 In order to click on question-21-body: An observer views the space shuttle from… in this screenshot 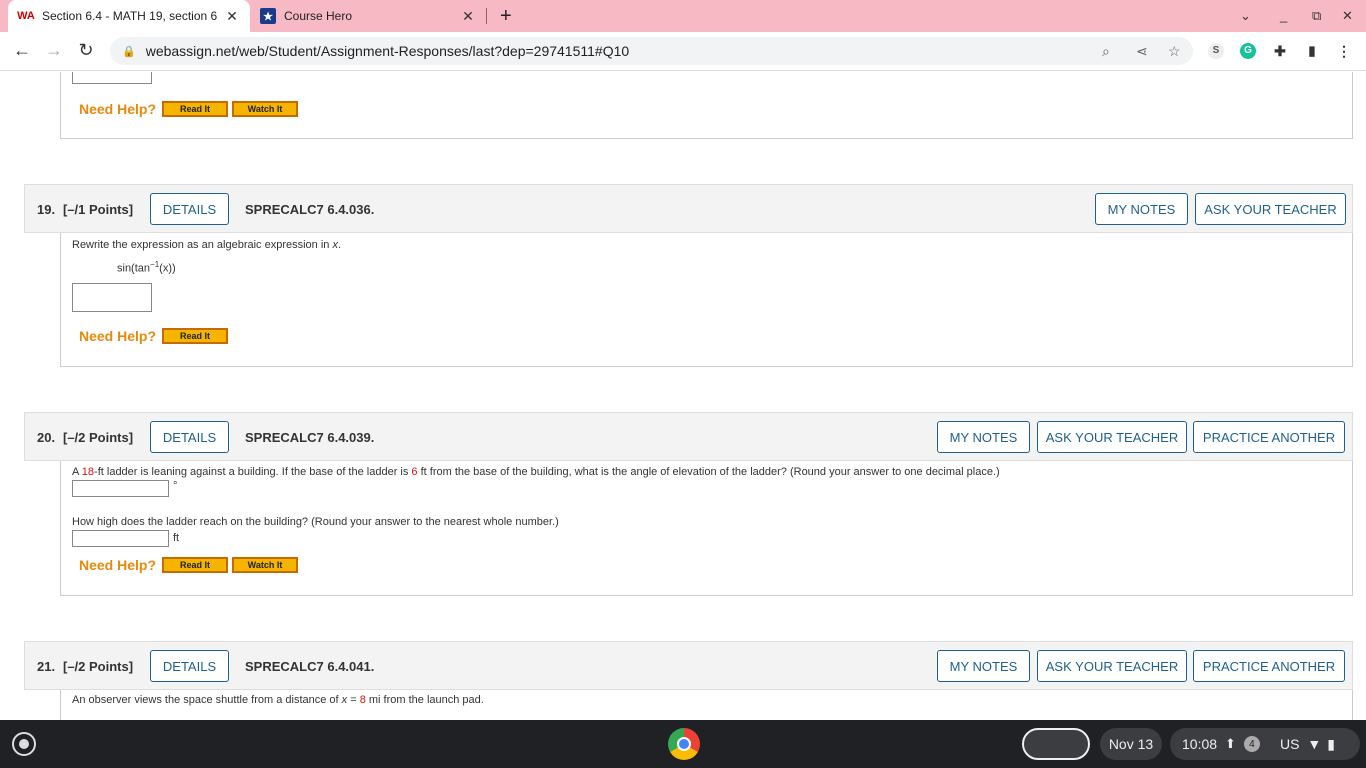, I will do `click(706, 705)`.